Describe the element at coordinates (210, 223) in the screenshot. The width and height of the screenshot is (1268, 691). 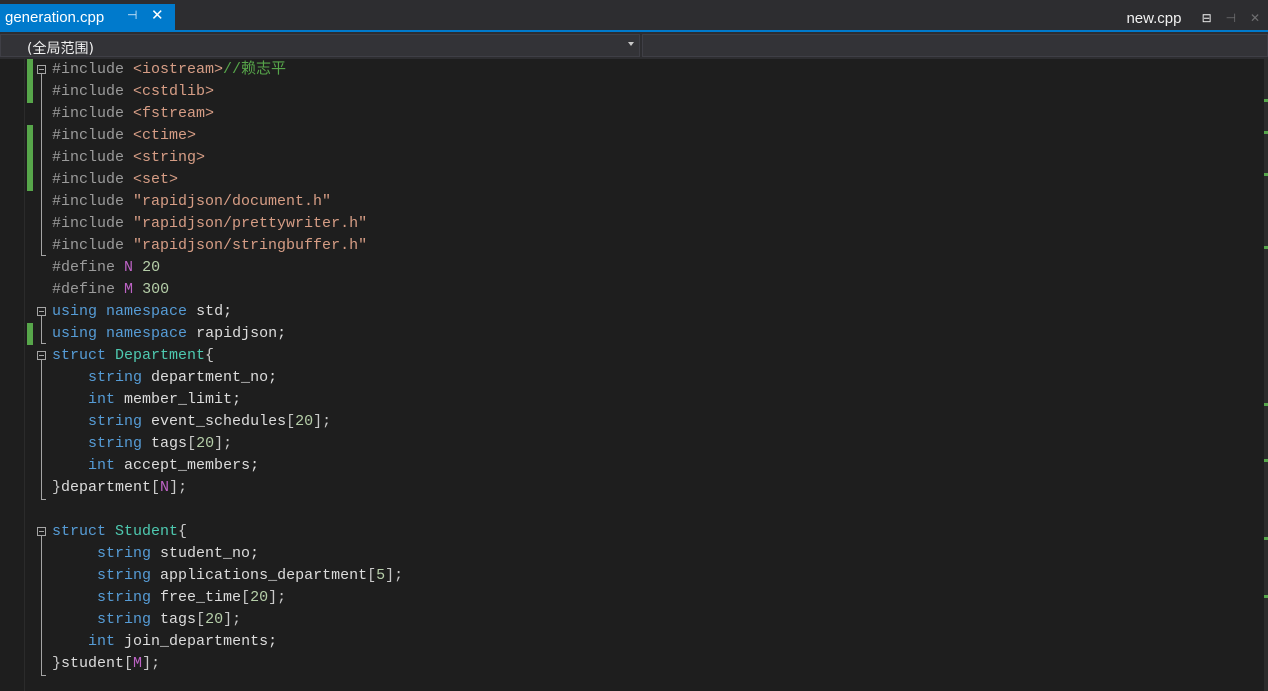
I see `code-line: #include "rapidjson/prettywriter.h"` at that location.